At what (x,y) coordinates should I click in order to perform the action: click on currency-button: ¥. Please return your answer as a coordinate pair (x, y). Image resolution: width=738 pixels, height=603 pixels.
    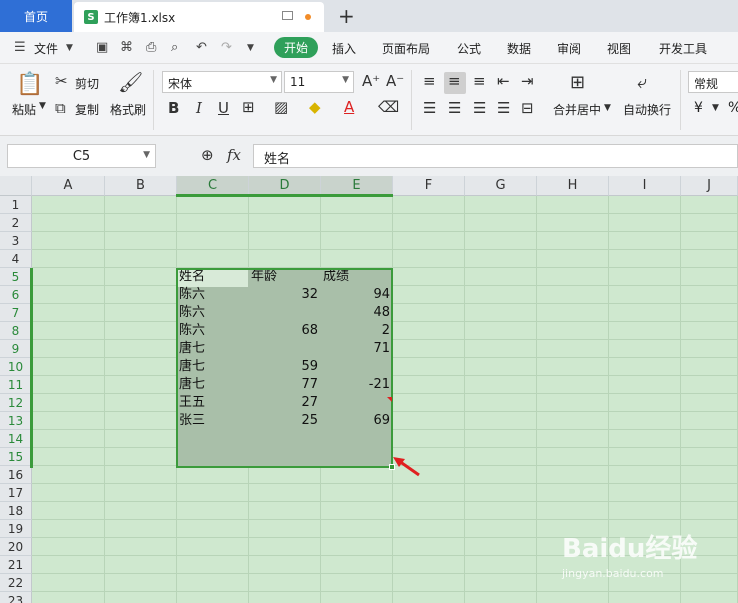
    Looking at the image, I should click on (698, 108).